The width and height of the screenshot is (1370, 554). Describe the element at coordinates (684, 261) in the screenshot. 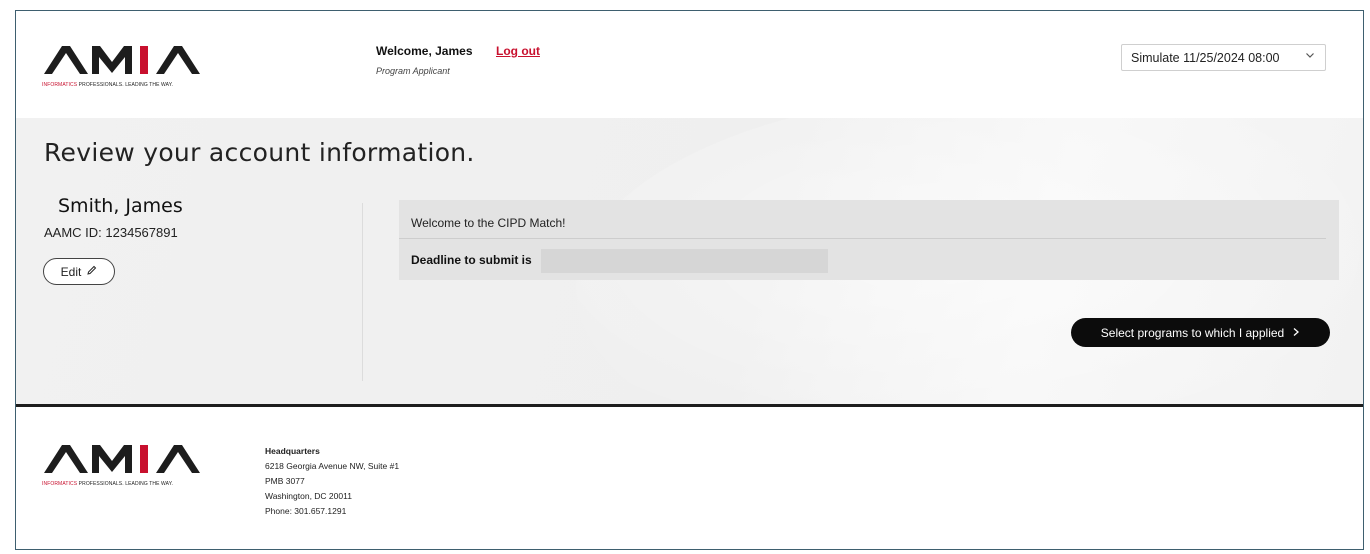

I see `redacted-deadline` at that location.